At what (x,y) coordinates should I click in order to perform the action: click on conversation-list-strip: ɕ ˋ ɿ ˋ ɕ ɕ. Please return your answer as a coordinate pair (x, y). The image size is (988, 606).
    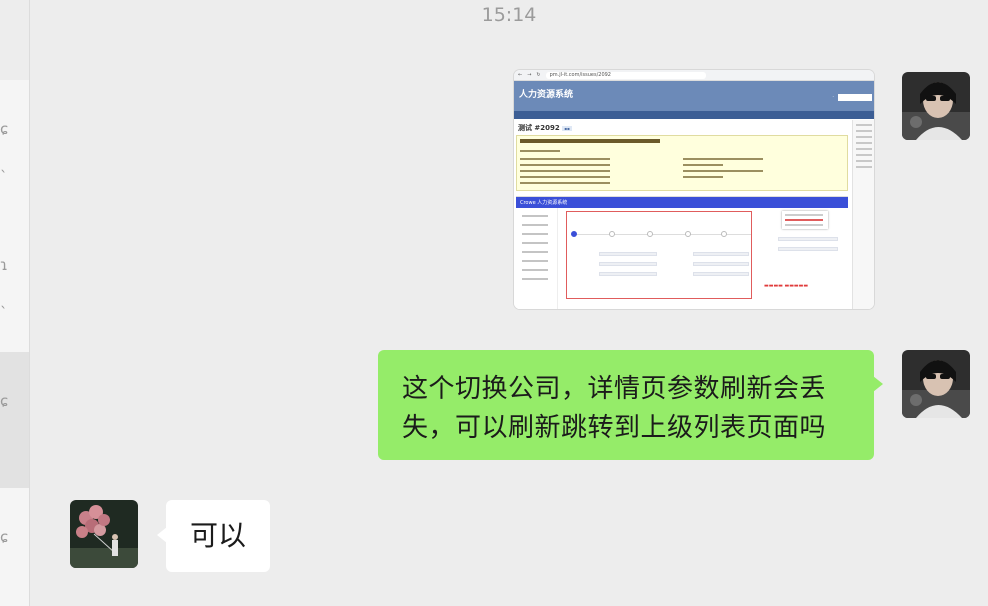
    Looking at the image, I should click on (15, 303).